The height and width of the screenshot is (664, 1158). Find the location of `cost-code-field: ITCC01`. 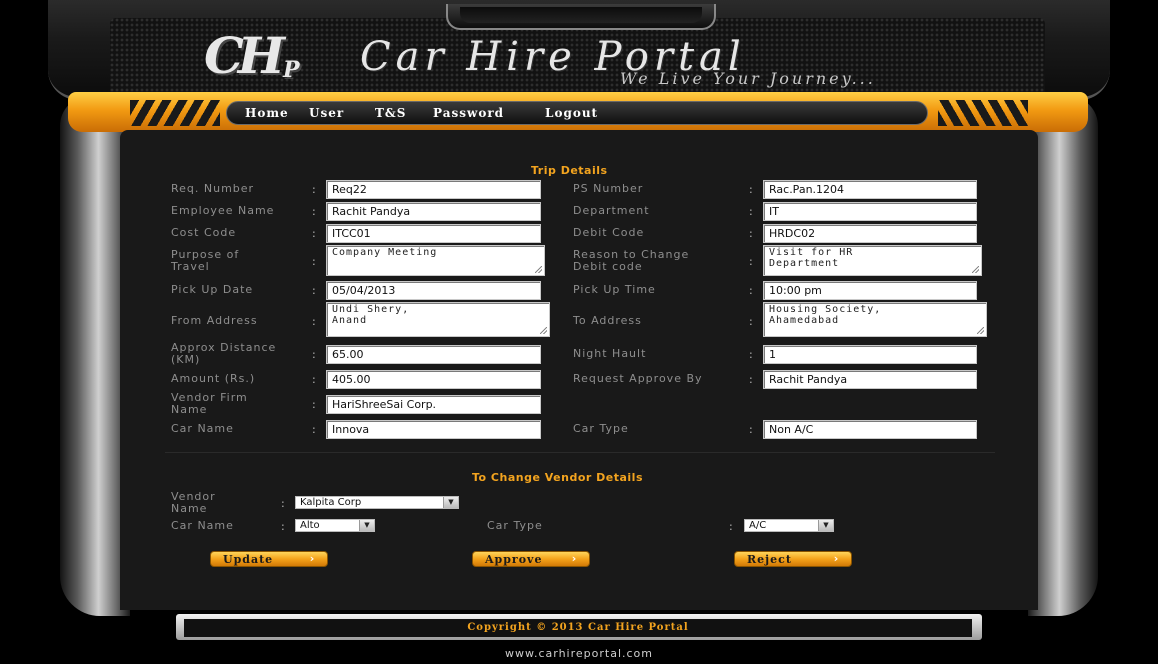

cost-code-field: ITCC01 is located at coordinates (433, 233).